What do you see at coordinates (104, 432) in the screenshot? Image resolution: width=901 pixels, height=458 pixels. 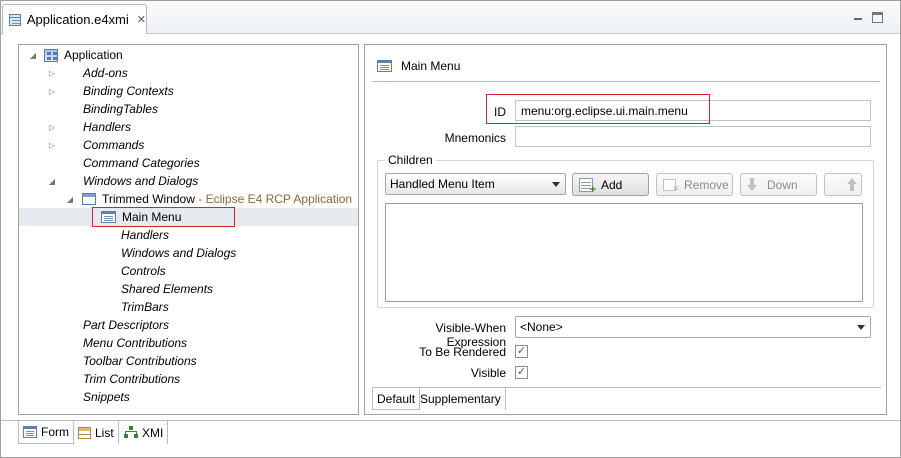 I see `tab-list-label: List` at bounding box center [104, 432].